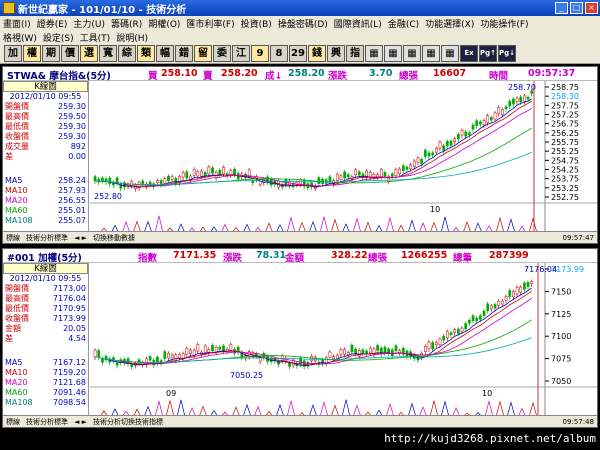  I want to click on menu-item-row1-2: 主力(U), so click(89, 23).